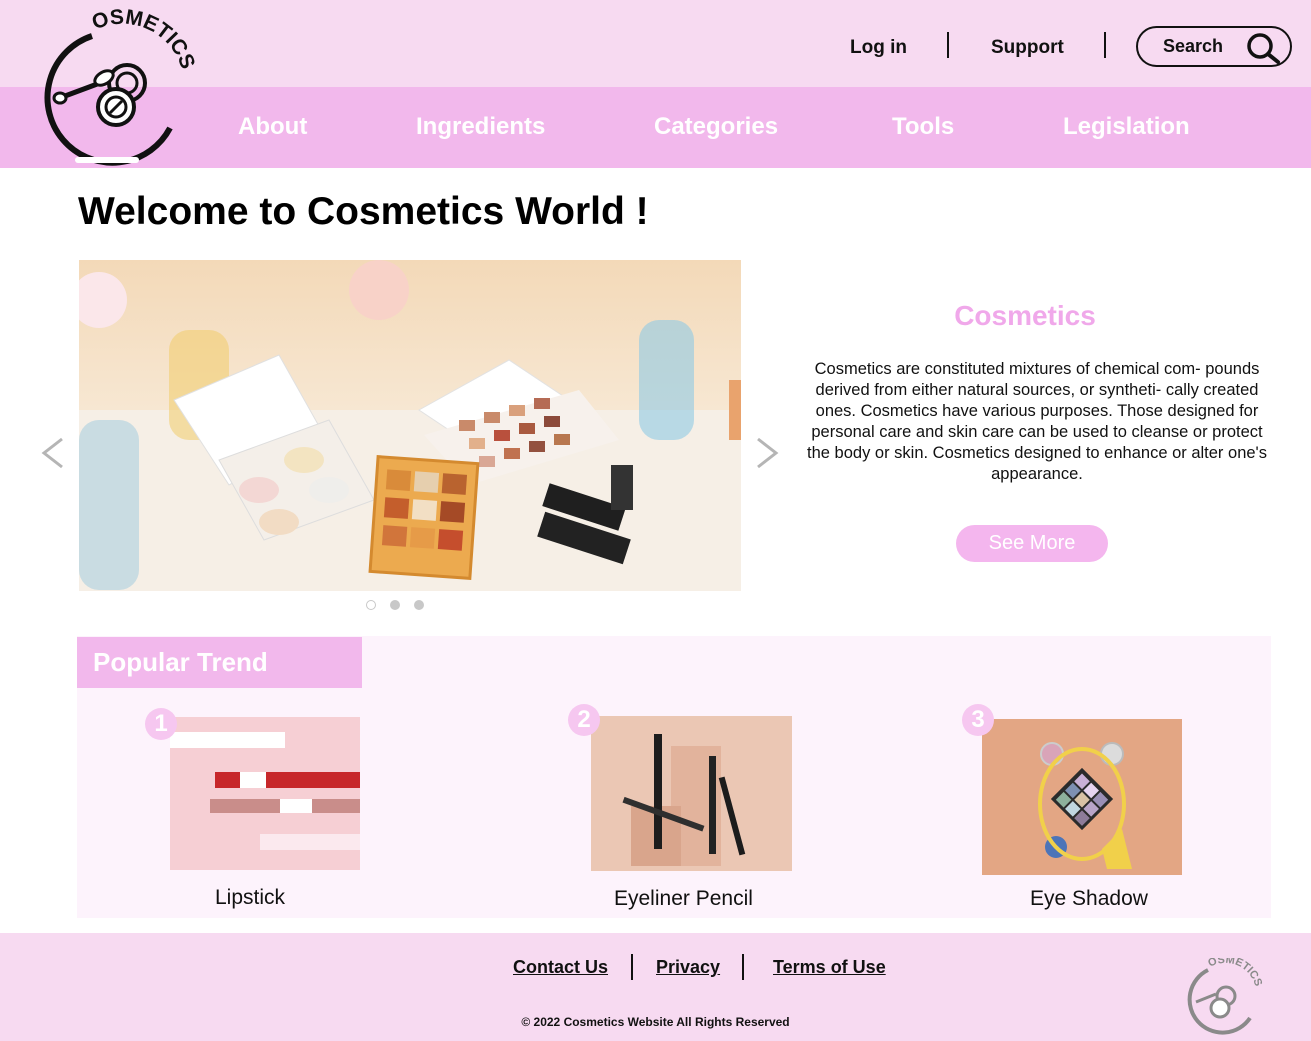 This screenshot has height=1041, width=1311. Describe the element at coordinates (683, 898) in the screenshot. I see `product-name: Eyeliner Pencil` at that location.